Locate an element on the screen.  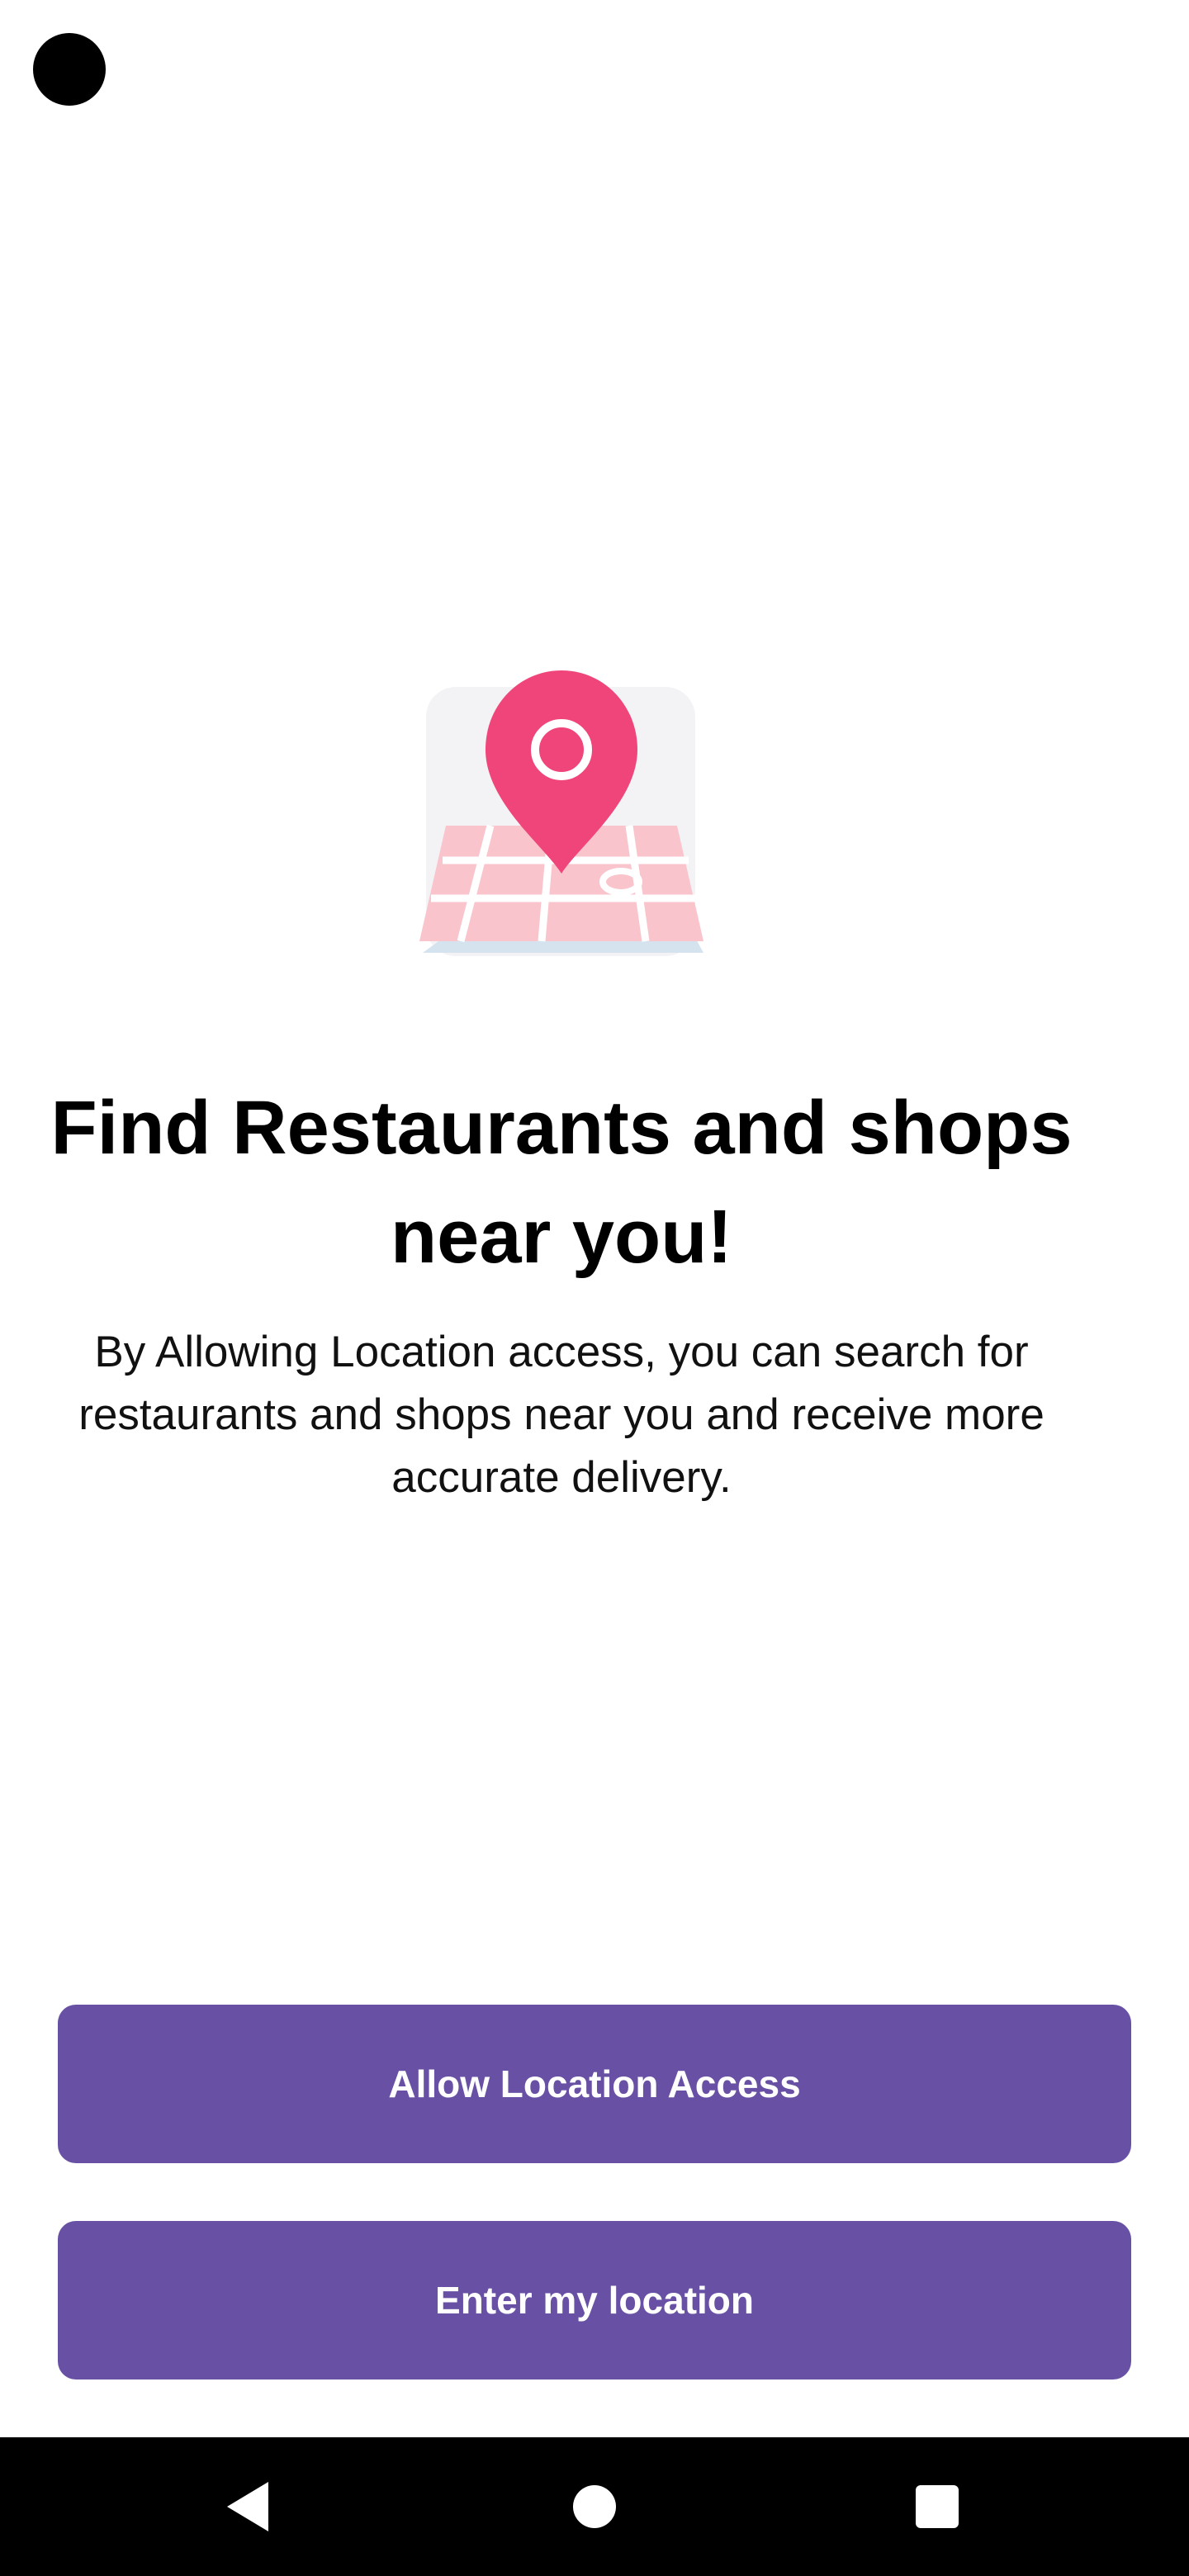
recents-square-icon is located at coordinates (937, 2506).